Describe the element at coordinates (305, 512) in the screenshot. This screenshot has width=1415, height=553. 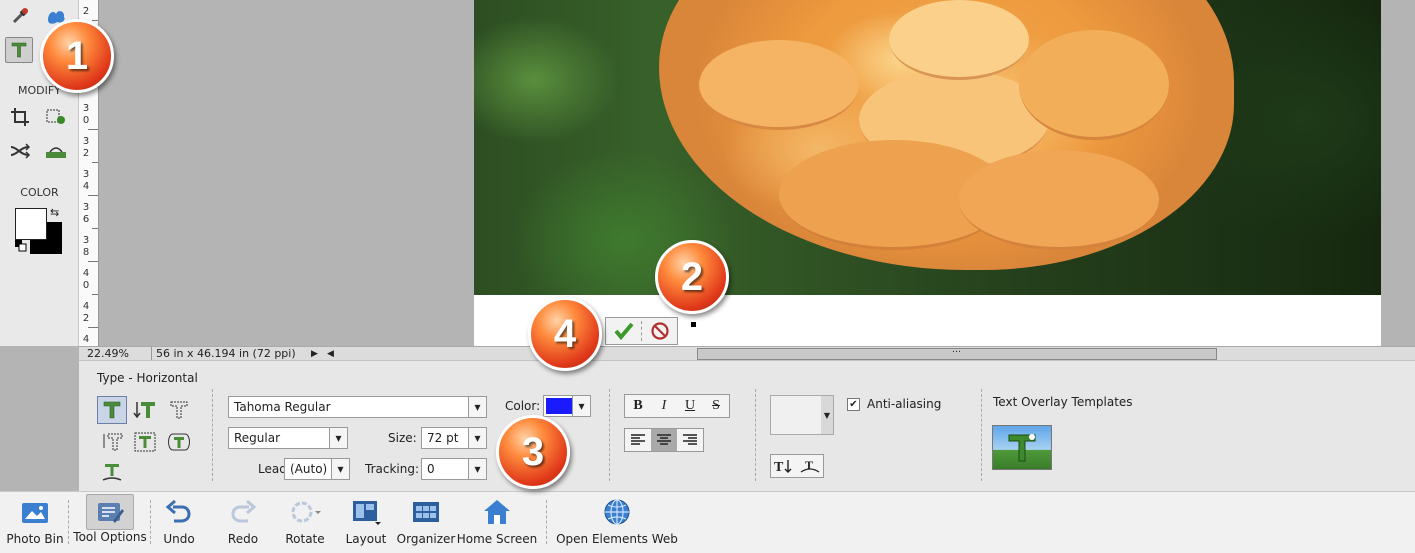
I see `rotate-icon` at that location.